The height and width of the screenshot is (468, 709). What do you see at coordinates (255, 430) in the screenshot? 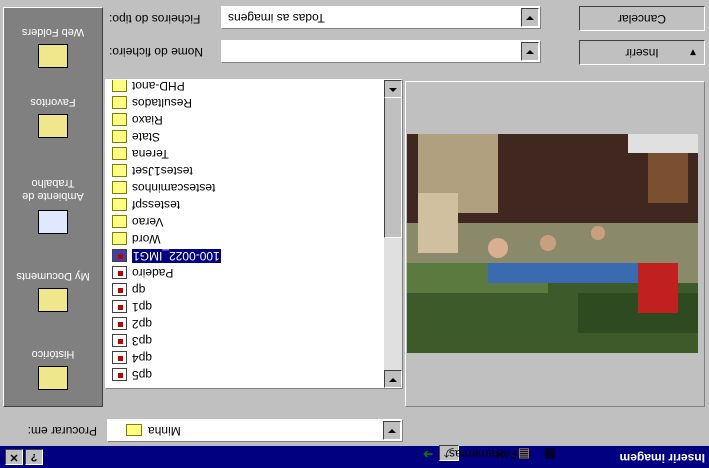
I see `look-in-combo: Minha` at bounding box center [255, 430].